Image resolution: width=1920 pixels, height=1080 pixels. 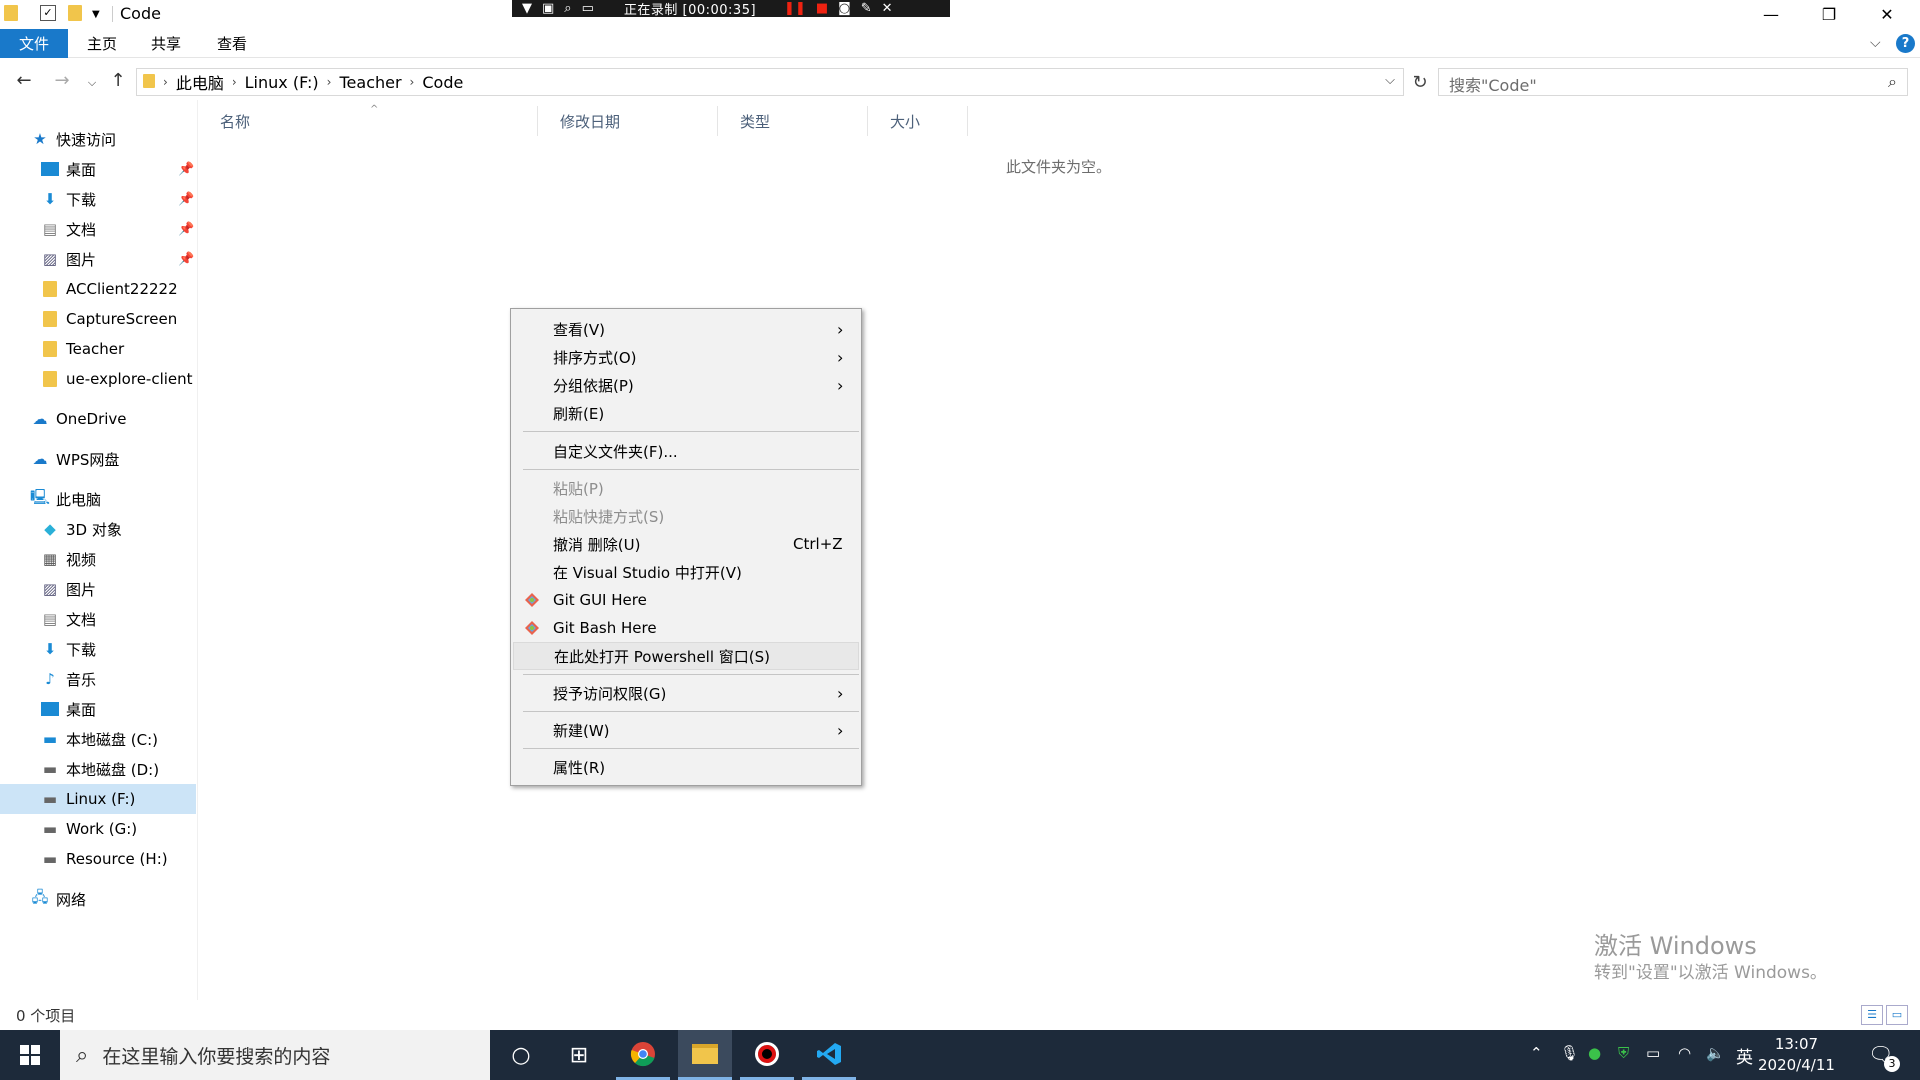 I want to click on back-arrow-icon: ←, so click(x=24, y=80).